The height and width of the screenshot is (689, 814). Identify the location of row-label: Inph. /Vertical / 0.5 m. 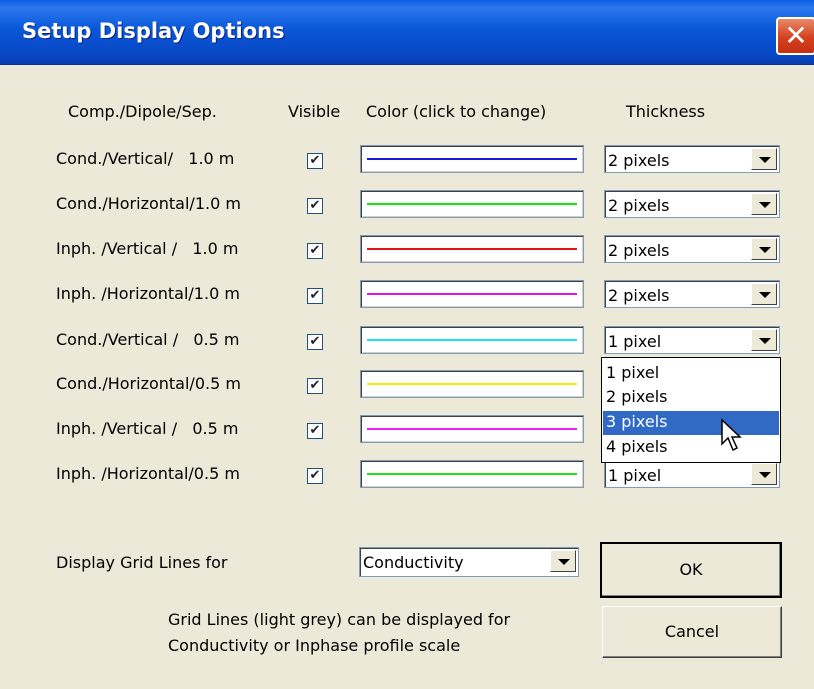
(147, 428).